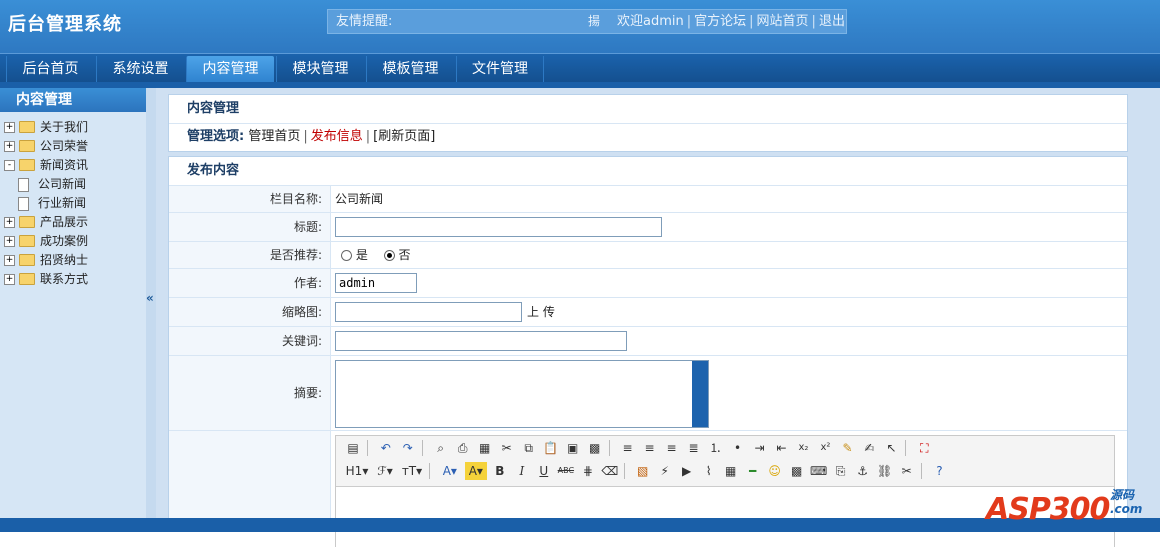 The height and width of the screenshot is (547, 1160). What do you see at coordinates (9, 165) in the screenshot?
I see `collapse-icon: -` at bounding box center [9, 165].